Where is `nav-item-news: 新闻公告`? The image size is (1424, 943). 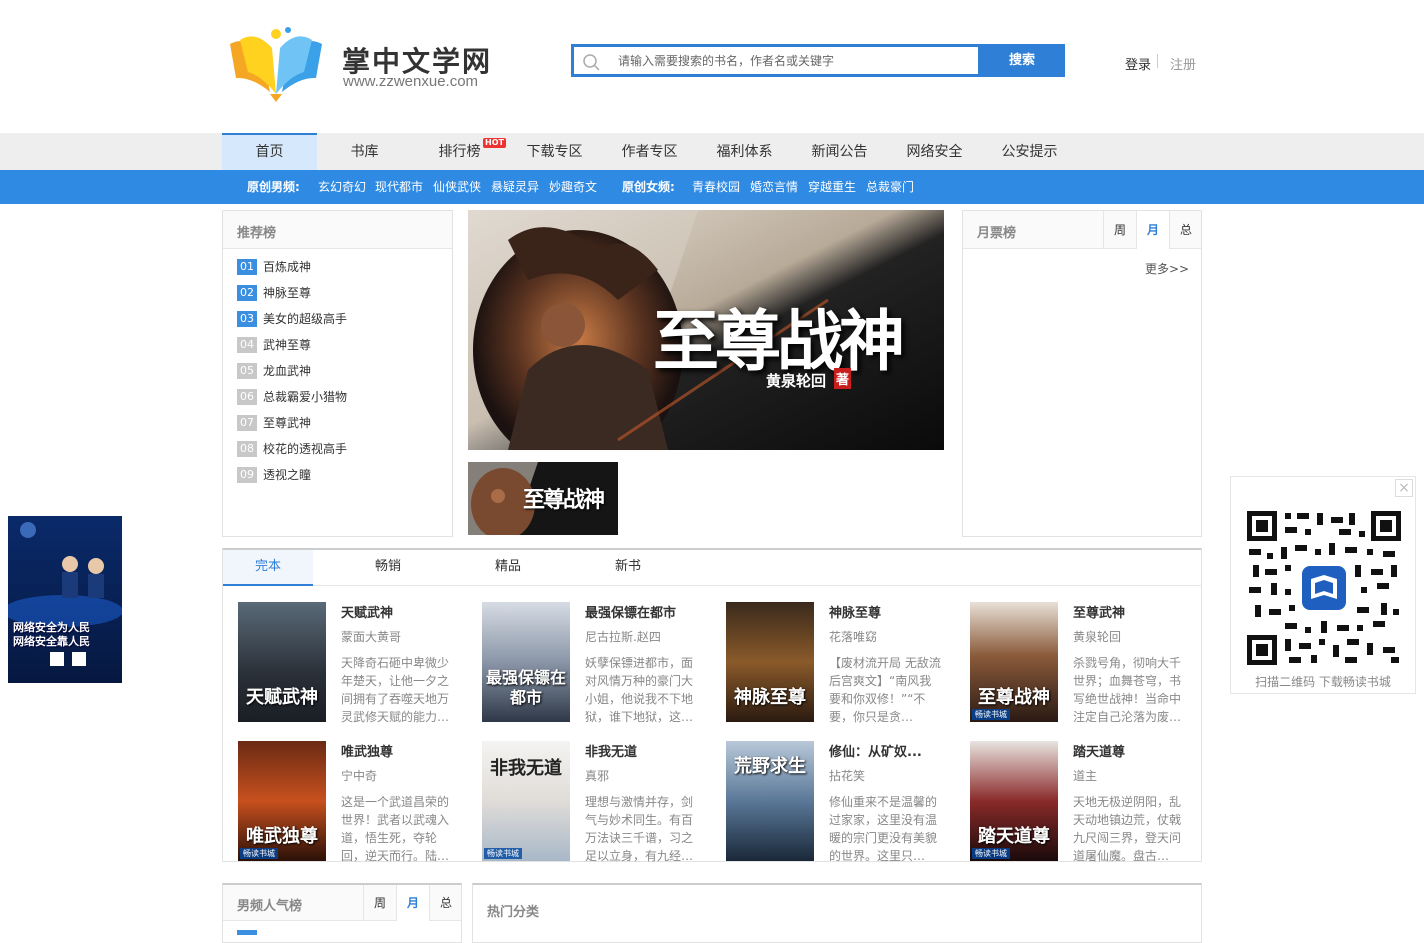 nav-item-news: 新闻公告 is located at coordinates (839, 151).